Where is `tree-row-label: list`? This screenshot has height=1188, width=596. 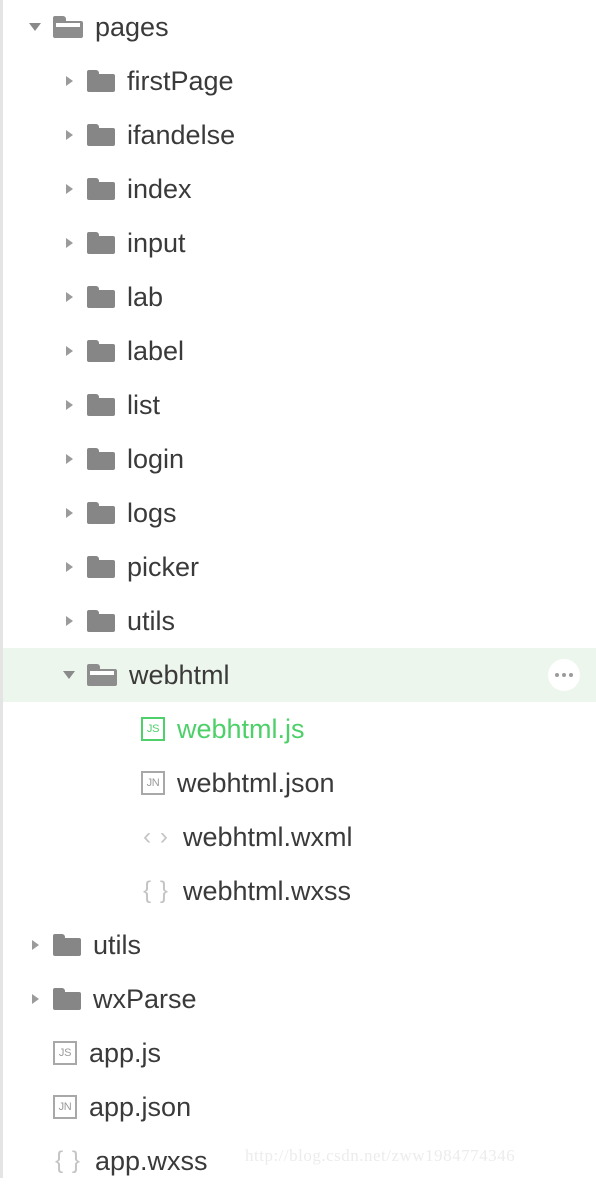
tree-row-label: list is located at coordinates (143, 404).